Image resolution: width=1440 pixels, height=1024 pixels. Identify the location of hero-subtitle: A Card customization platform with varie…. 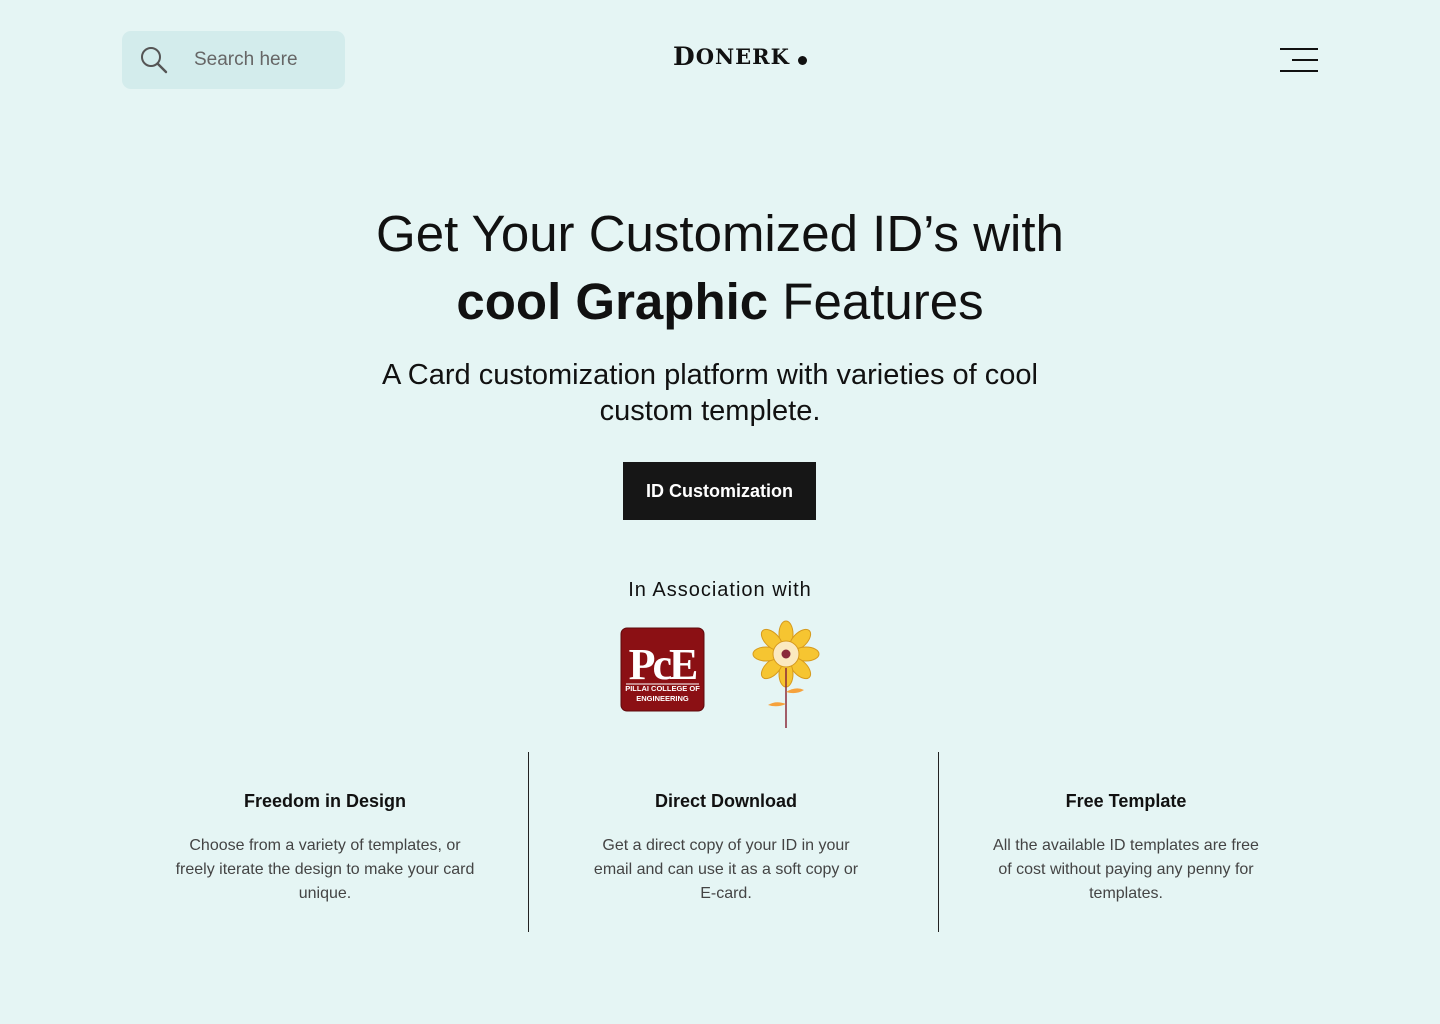
(710, 393).